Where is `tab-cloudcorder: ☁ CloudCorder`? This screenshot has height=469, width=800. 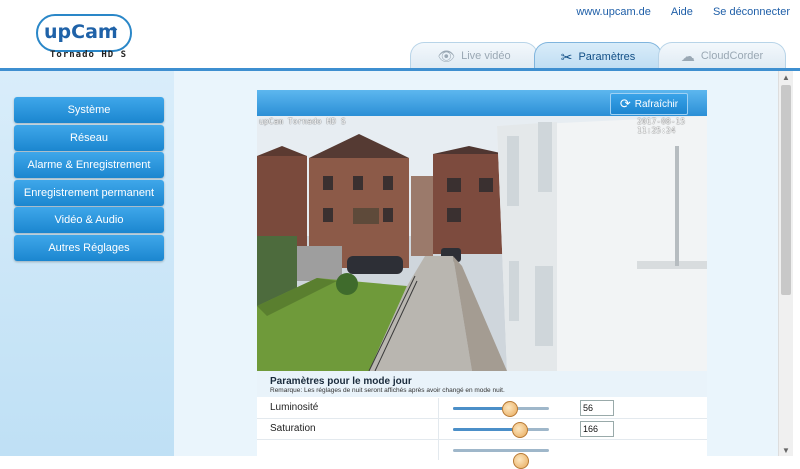
tab-cloudcorder: ☁ CloudCorder is located at coordinates (722, 55).